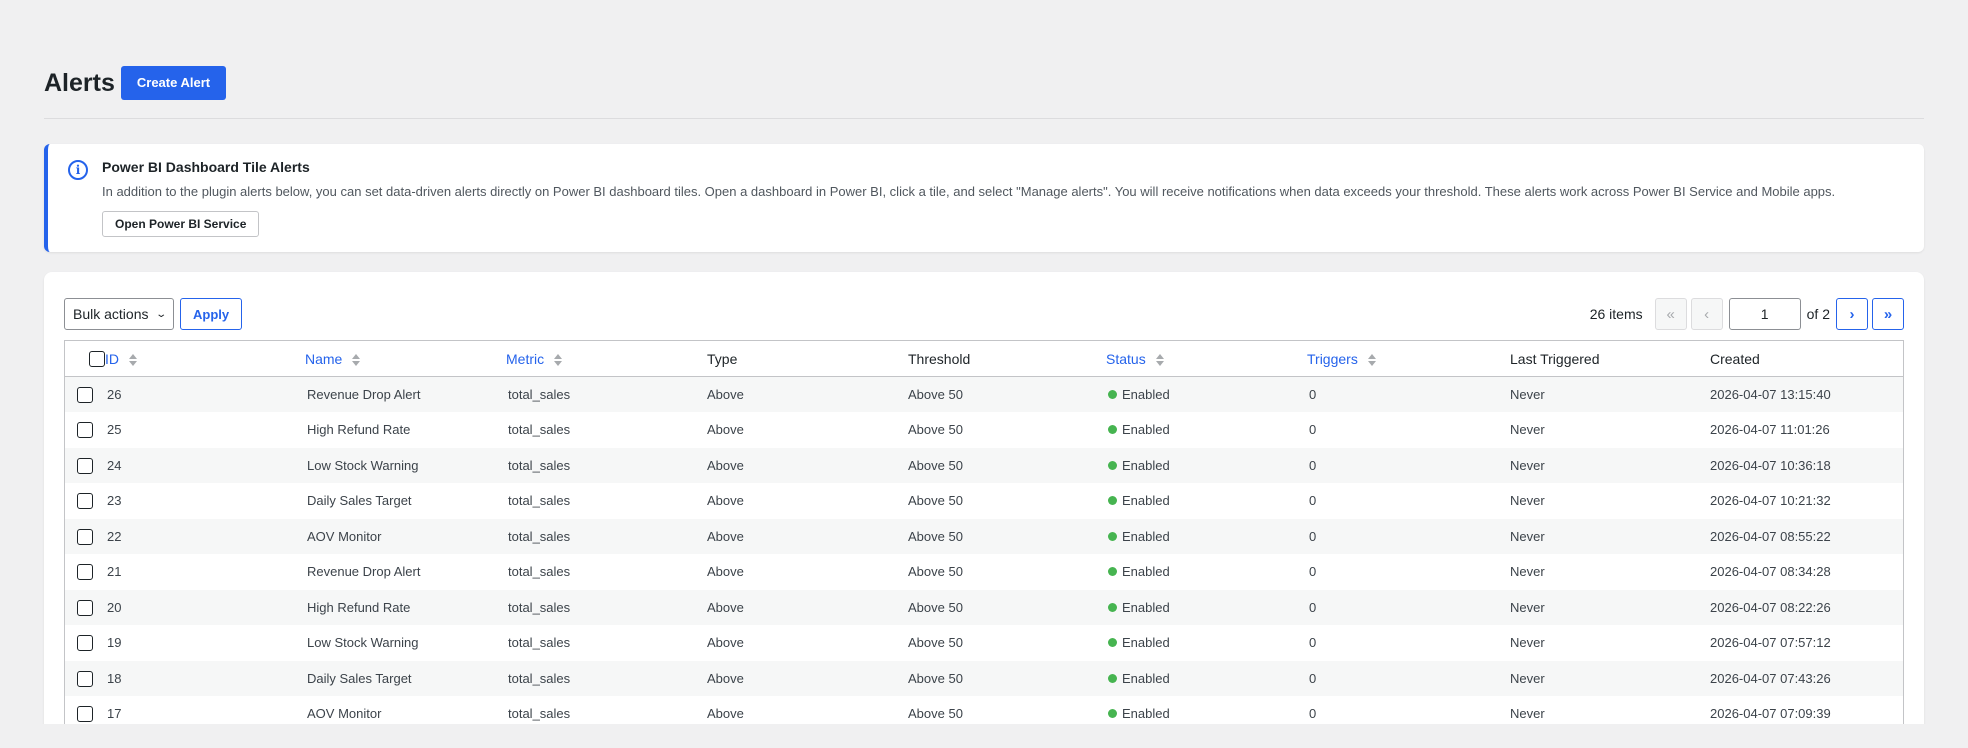 This screenshot has width=1968, height=748. Describe the element at coordinates (1770, 714) in the screenshot. I see `cell-created: 2026-04-07 07:09:39` at that location.